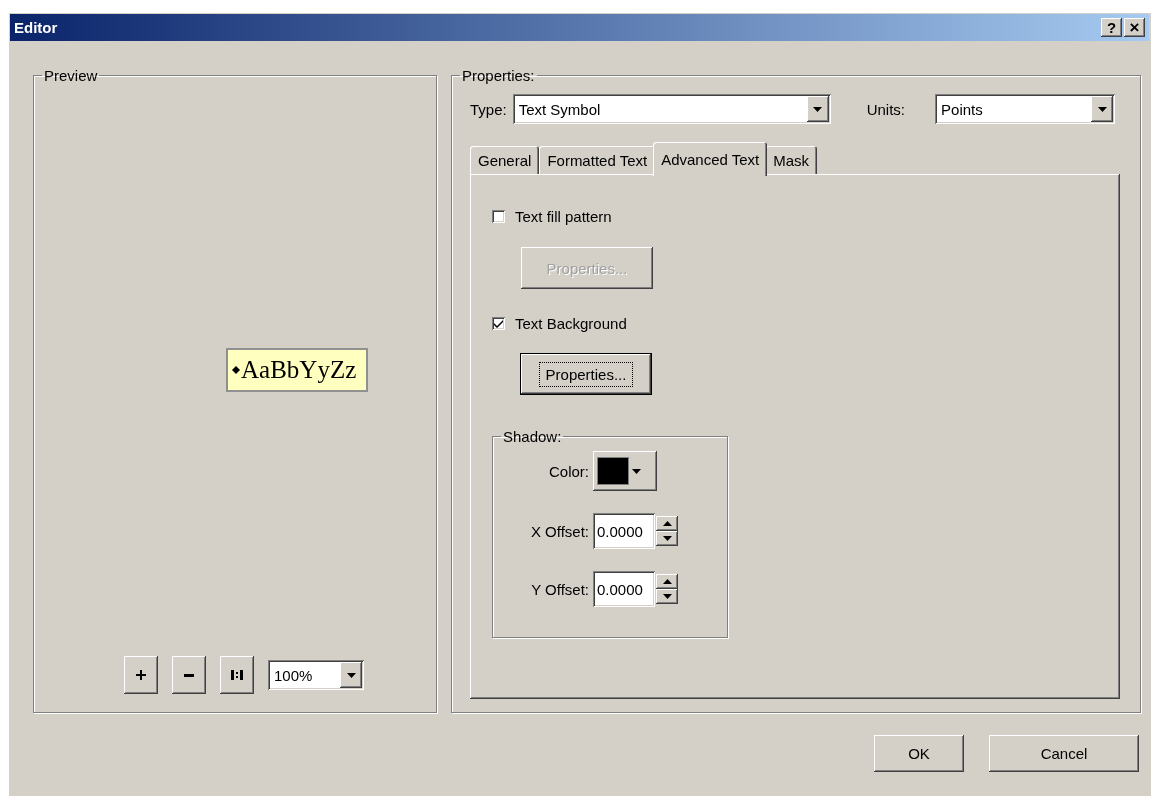 This screenshot has height=796, width=1151. Describe the element at coordinates (1025, 109) in the screenshot. I see `units-dropdown: Points` at that location.